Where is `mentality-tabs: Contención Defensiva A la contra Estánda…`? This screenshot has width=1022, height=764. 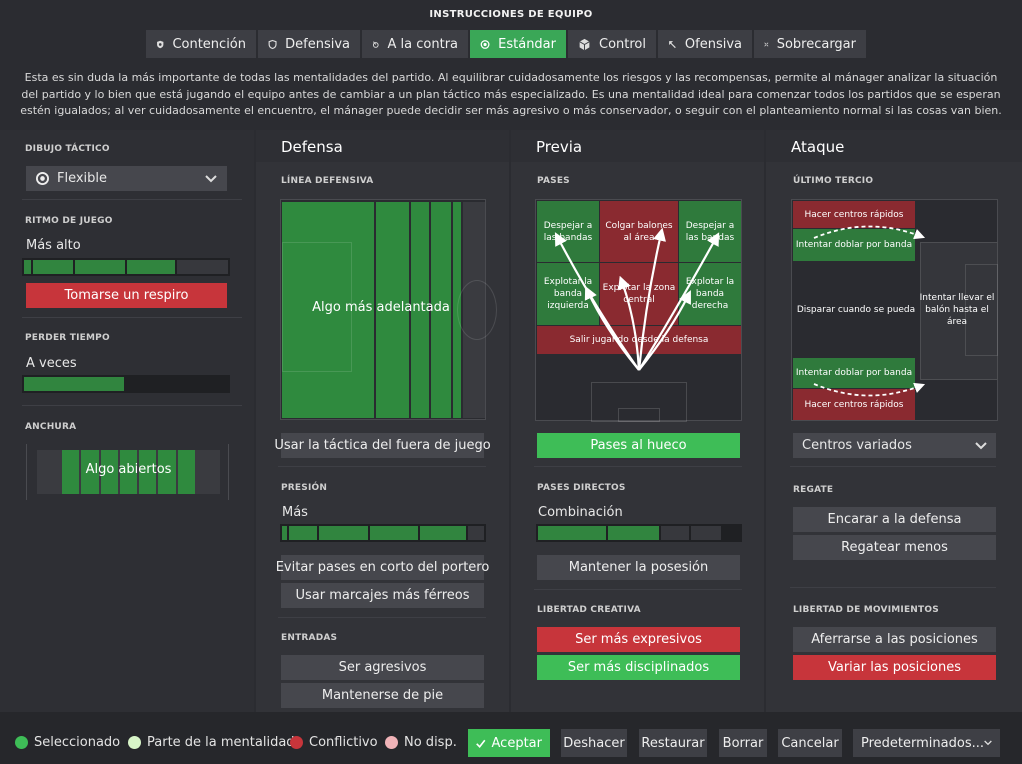 mentality-tabs: Contención Defensiva A la contra Estánda… is located at coordinates (506, 44).